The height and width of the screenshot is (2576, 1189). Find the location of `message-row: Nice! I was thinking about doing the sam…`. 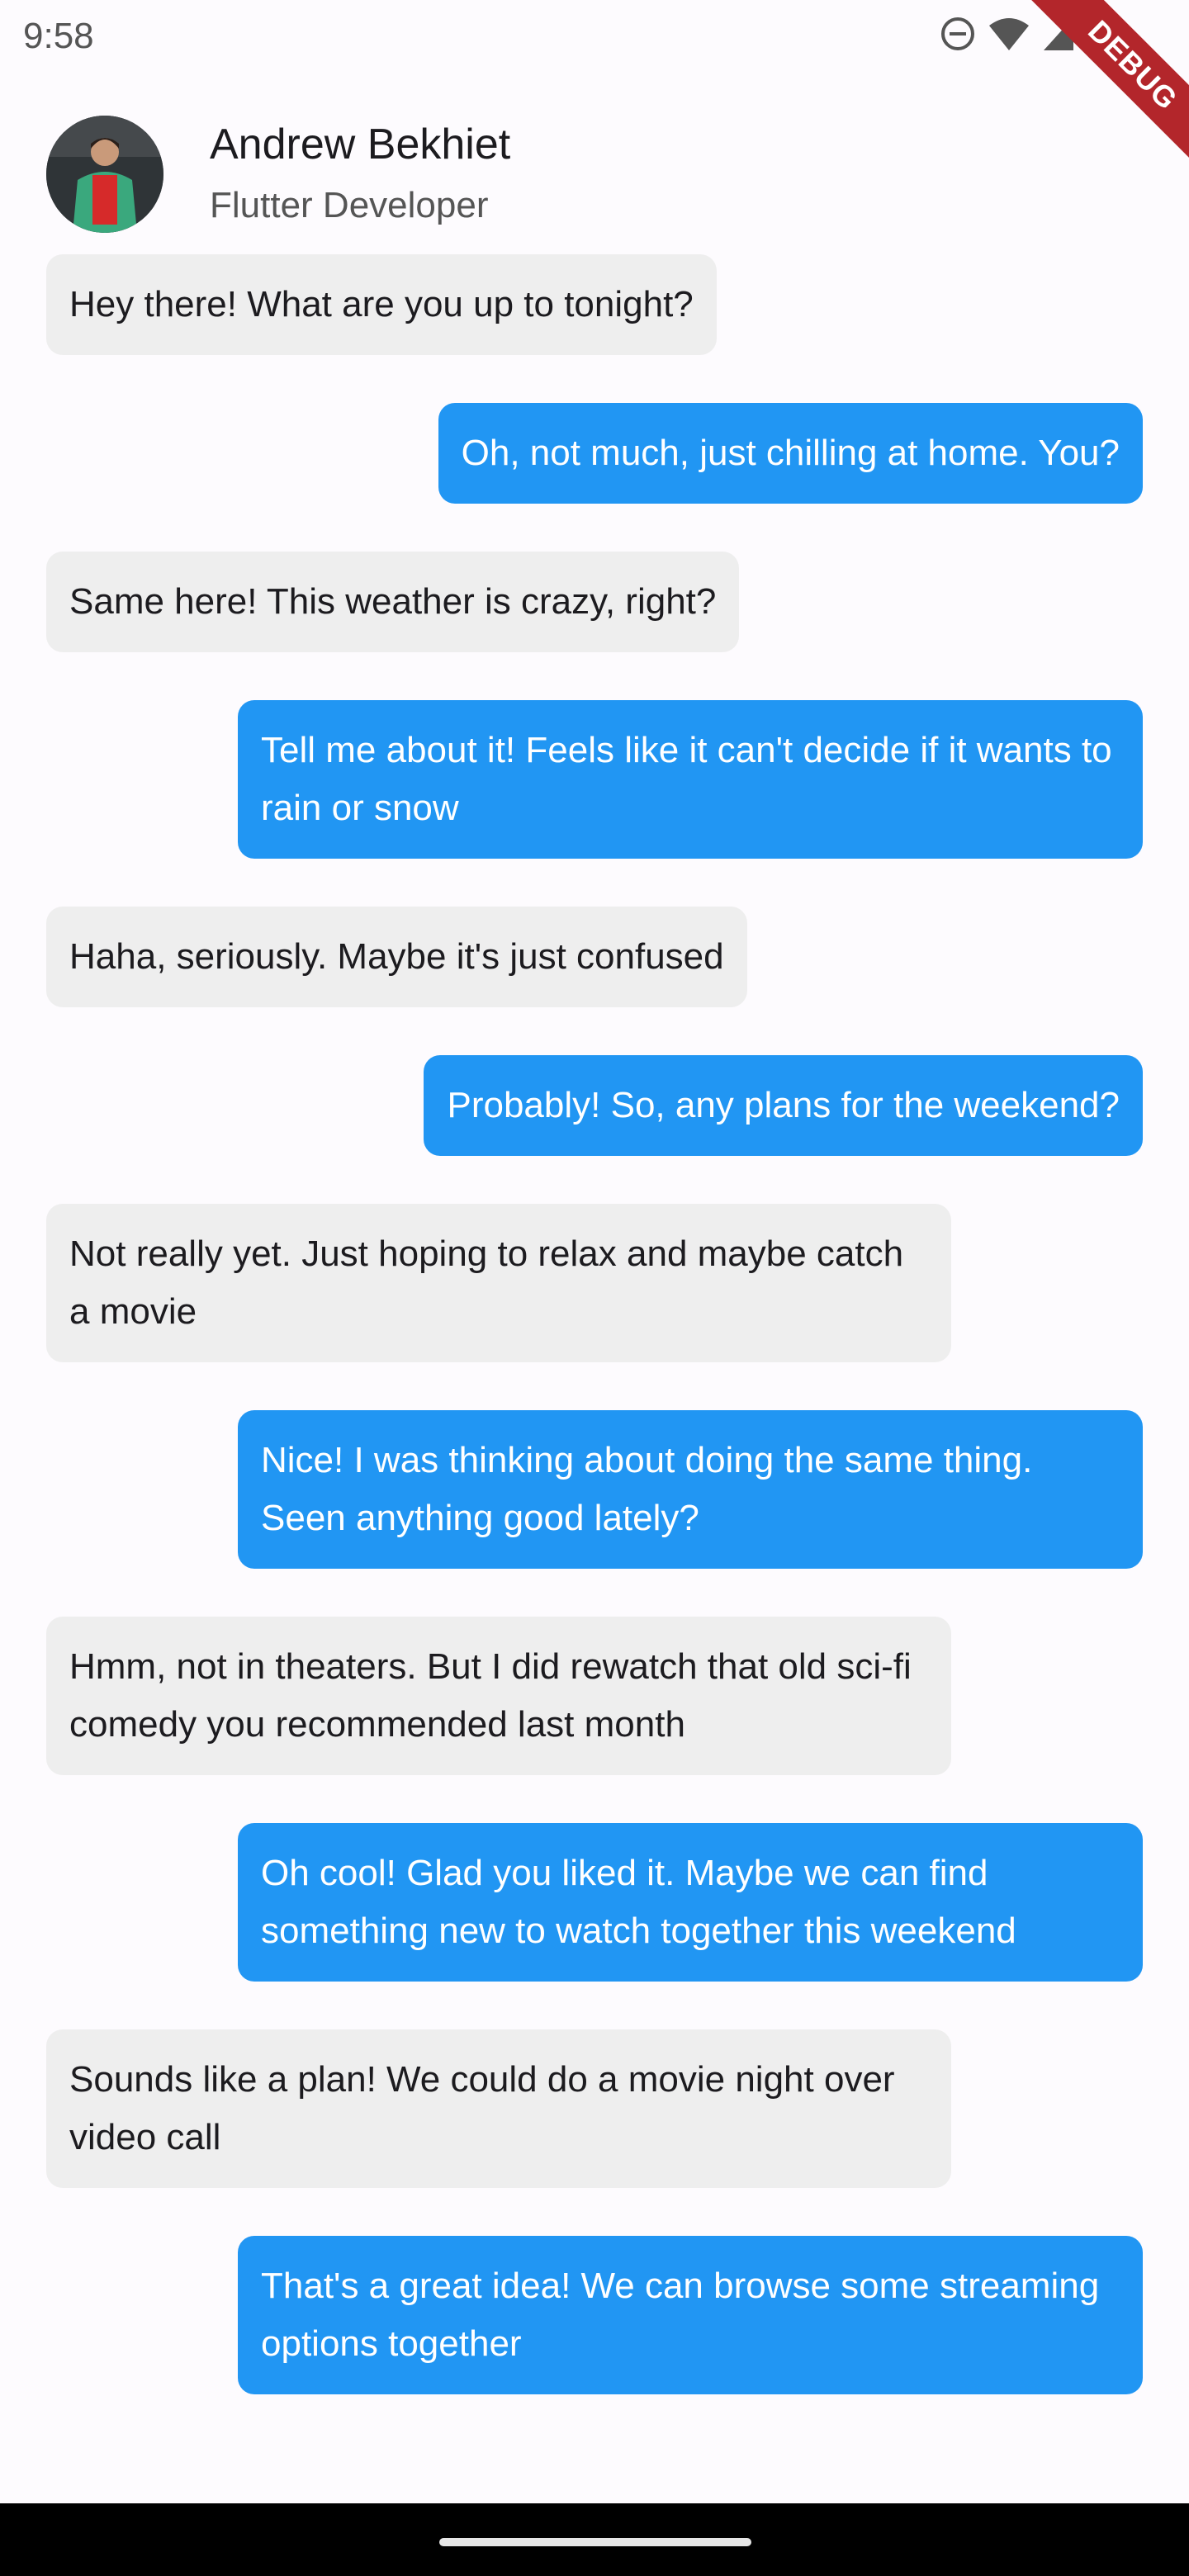

message-row: Nice! I was thinking about doing the sam… is located at coordinates (594, 1489).